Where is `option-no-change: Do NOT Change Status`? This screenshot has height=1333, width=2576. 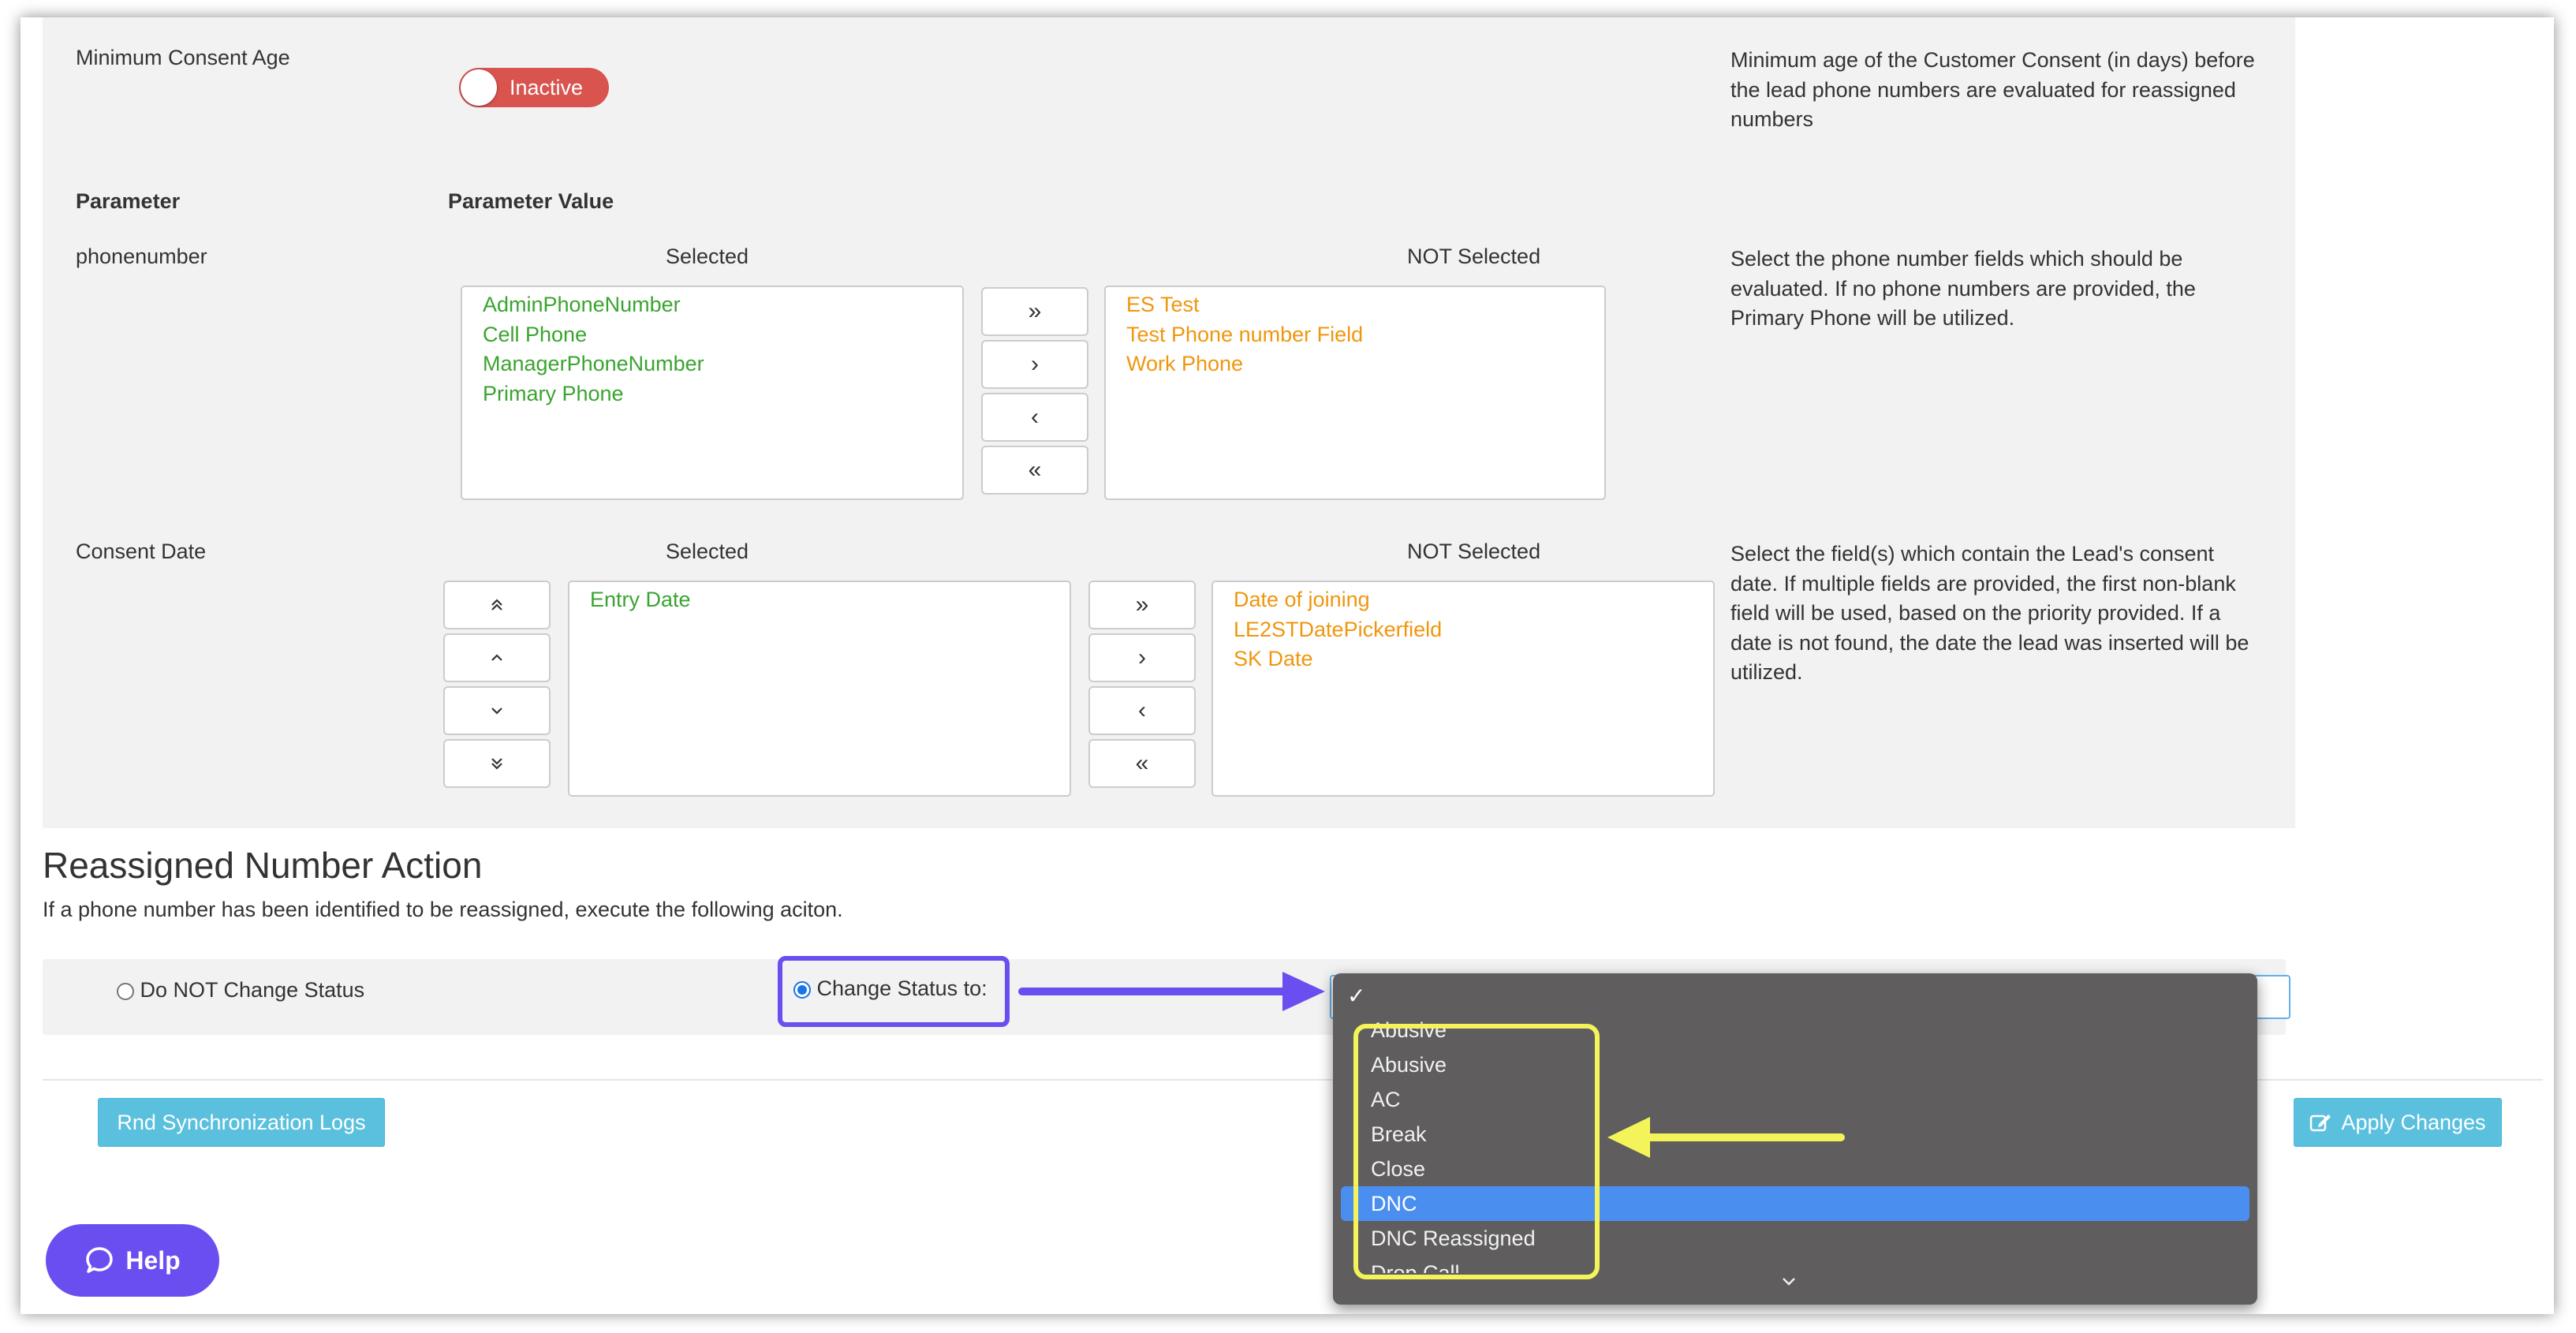
option-no-change: Do NOT Change Status is located at coordinates (240, 990).